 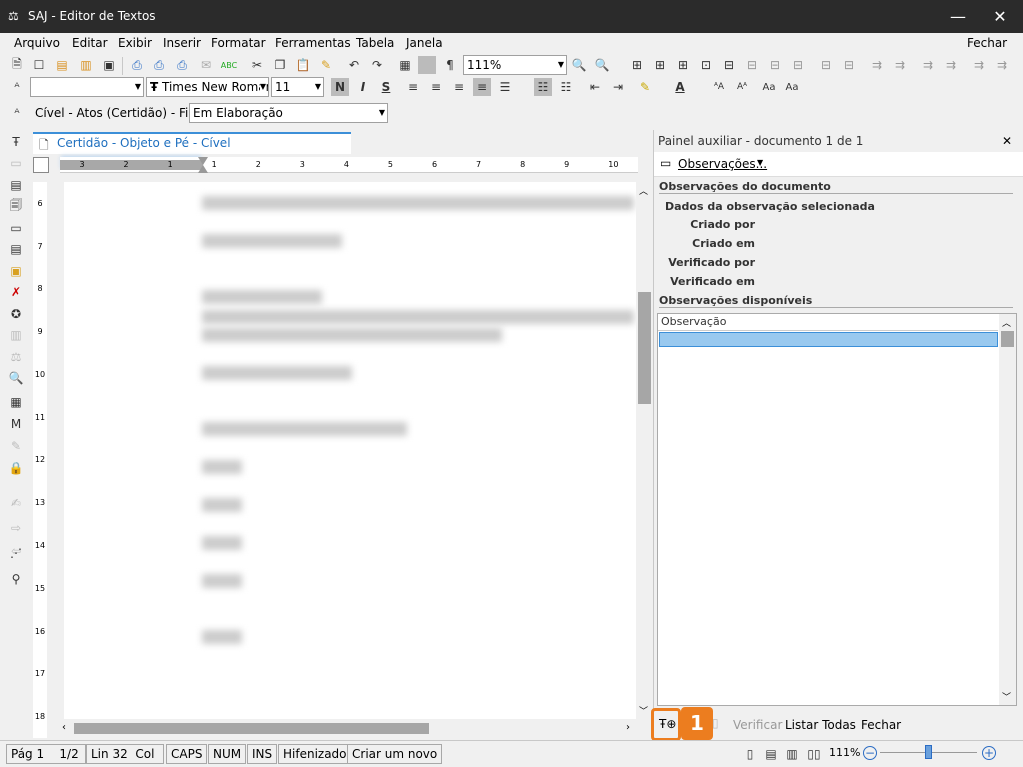 What do you see at coordinates (288, 113) in the screenshot?
I see `queue-select: Em Elaboração ▼` at bounding box center [288, 113].